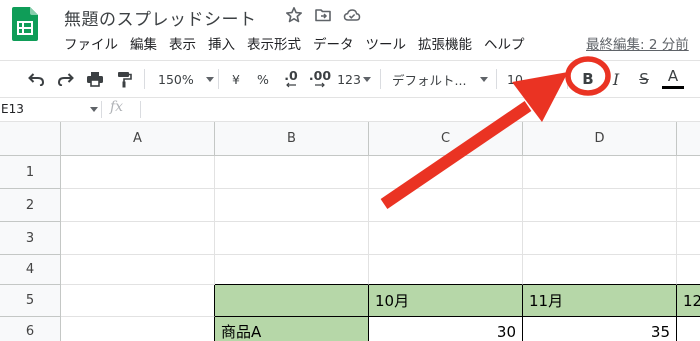  Describe the element at coordinates (600, 205) in the screenshot. I see `cell-d2` at that location.